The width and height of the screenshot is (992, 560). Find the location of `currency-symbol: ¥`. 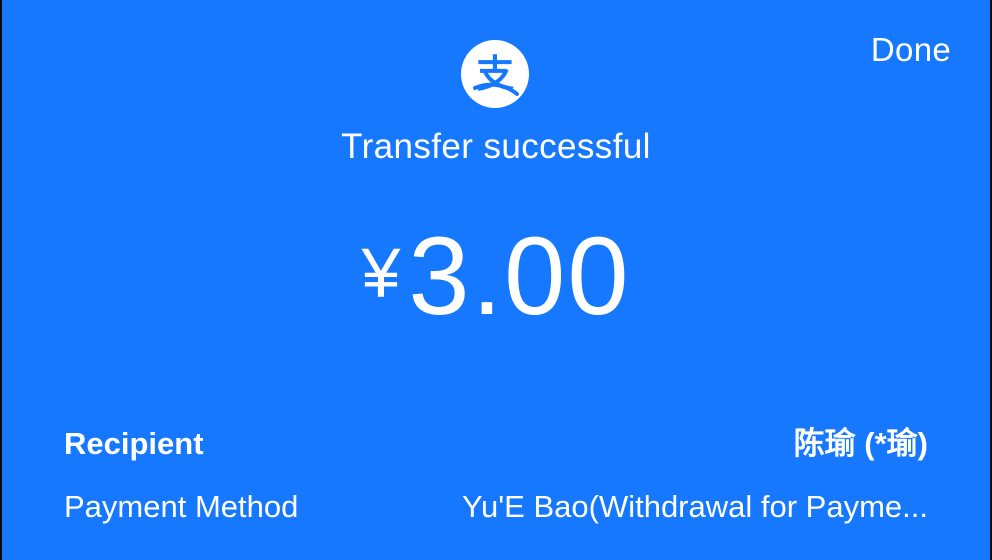

currency-symbol: ¥ is located at coordinates (381, 273).